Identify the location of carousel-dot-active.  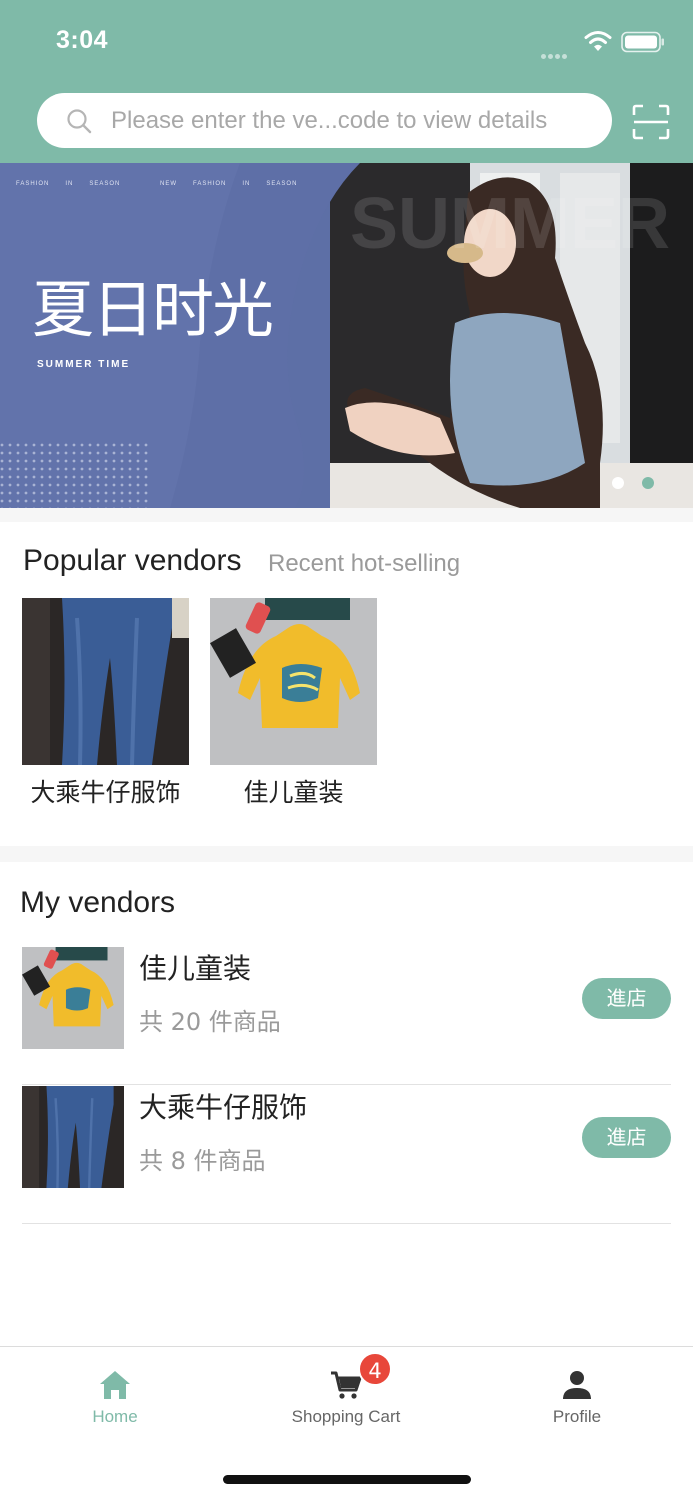
(648, 483).